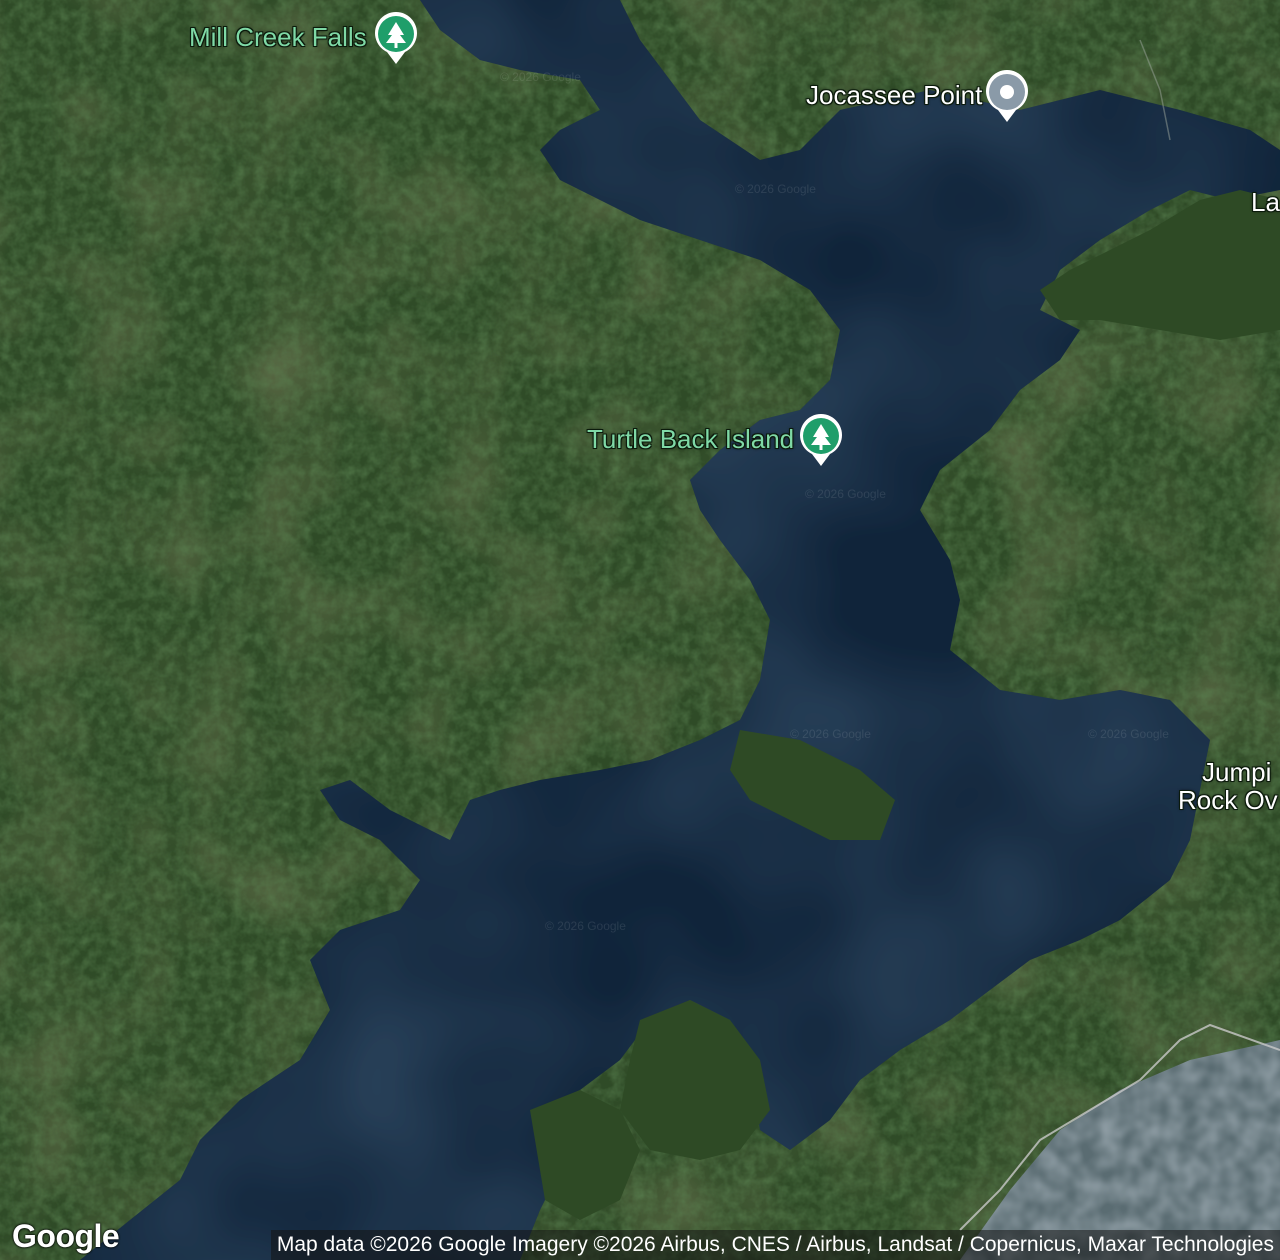 This screenshot has height=1260, width=1280. What do you see at coordinates (894, 95) in the screenshot?
I see `place-label: Jocassee Point` at bounding box center [894, 95].